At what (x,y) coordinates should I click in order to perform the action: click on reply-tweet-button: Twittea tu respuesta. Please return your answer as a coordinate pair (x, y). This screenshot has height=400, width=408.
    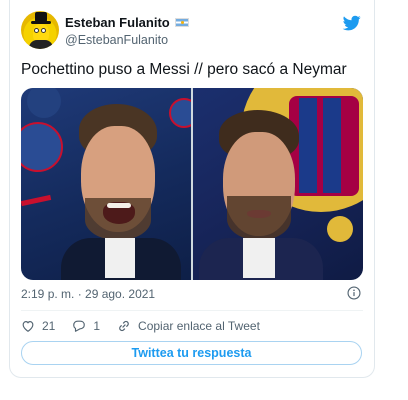
    Looking at the image, I should click on (191, 353).